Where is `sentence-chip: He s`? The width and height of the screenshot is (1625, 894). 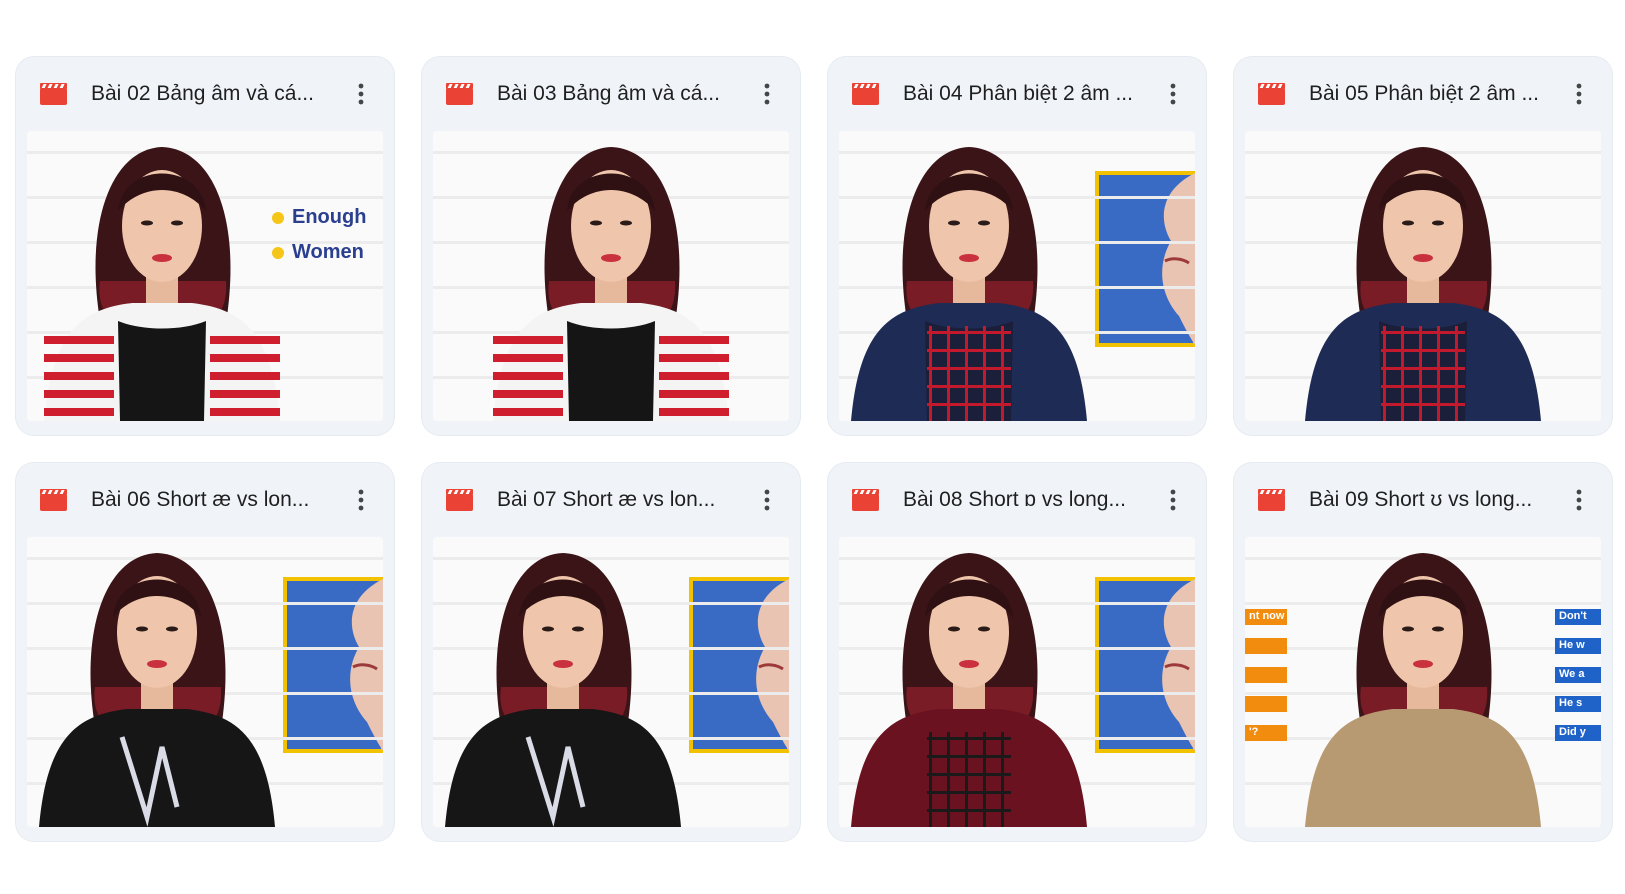 sentence-chip: He s is located at coordinates (1578, 704).